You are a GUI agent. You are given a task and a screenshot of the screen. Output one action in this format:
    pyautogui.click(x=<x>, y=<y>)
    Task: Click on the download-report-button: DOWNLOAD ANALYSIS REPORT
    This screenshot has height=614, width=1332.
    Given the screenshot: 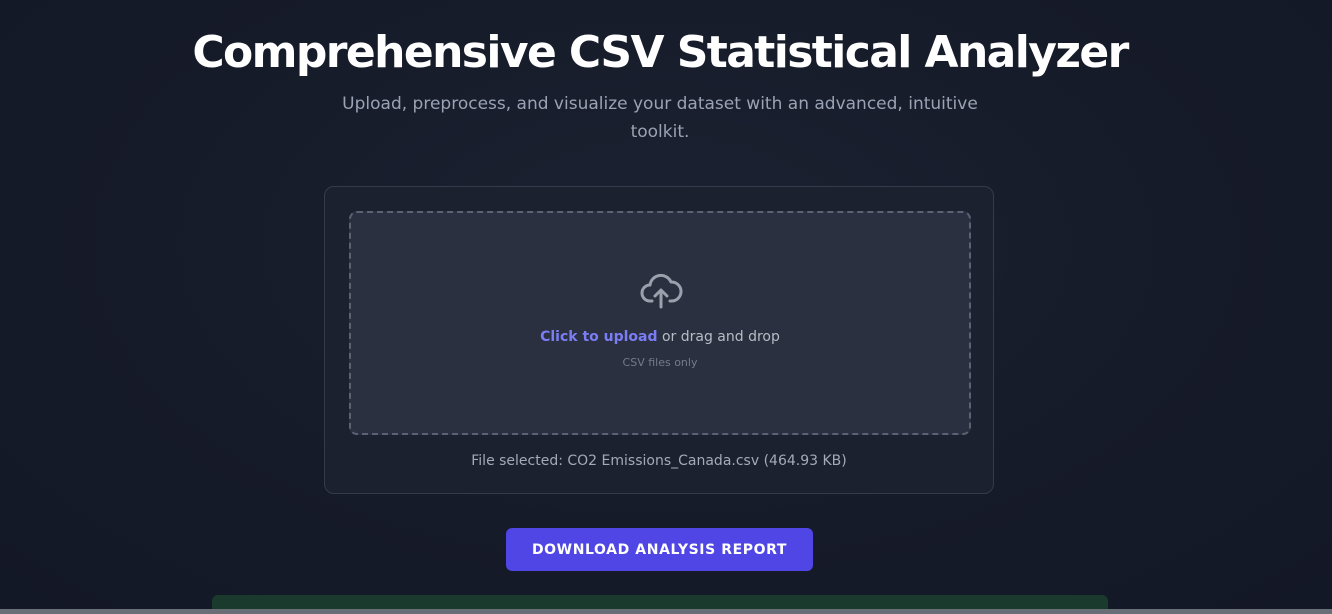 What is the action you would take?
    pyautogui.click(x=659, y=549)
    